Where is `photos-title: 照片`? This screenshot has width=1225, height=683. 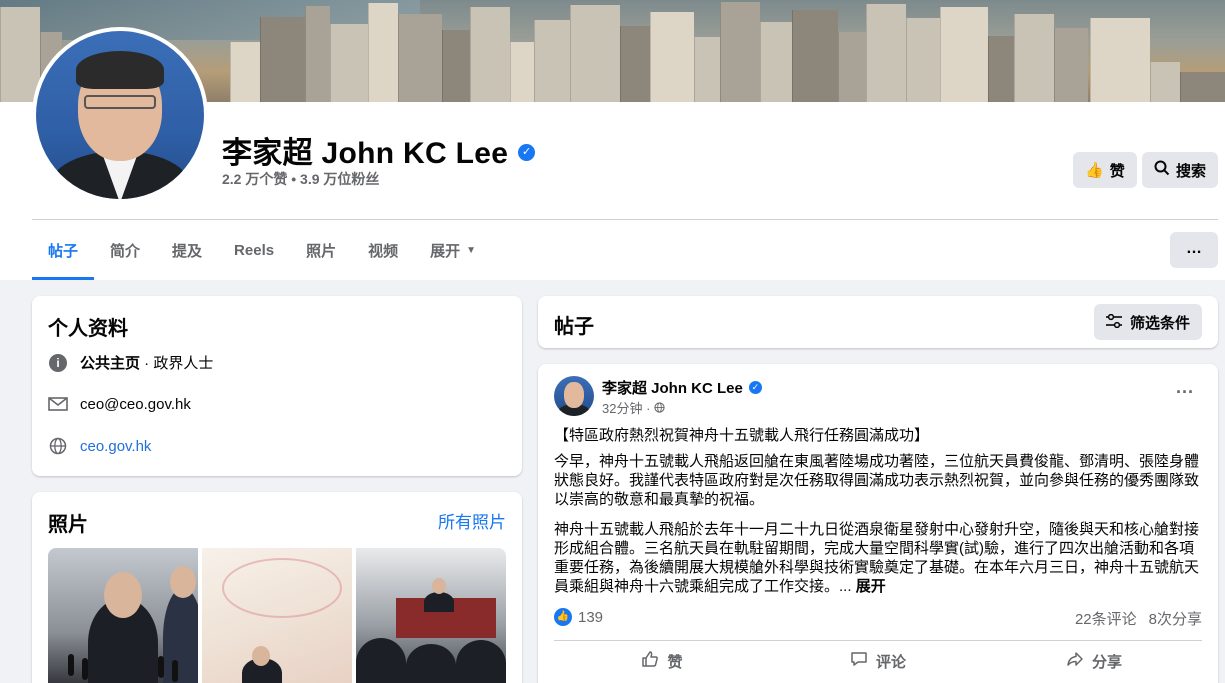
photos-title: 照片 is located at coordinates (68, 525).